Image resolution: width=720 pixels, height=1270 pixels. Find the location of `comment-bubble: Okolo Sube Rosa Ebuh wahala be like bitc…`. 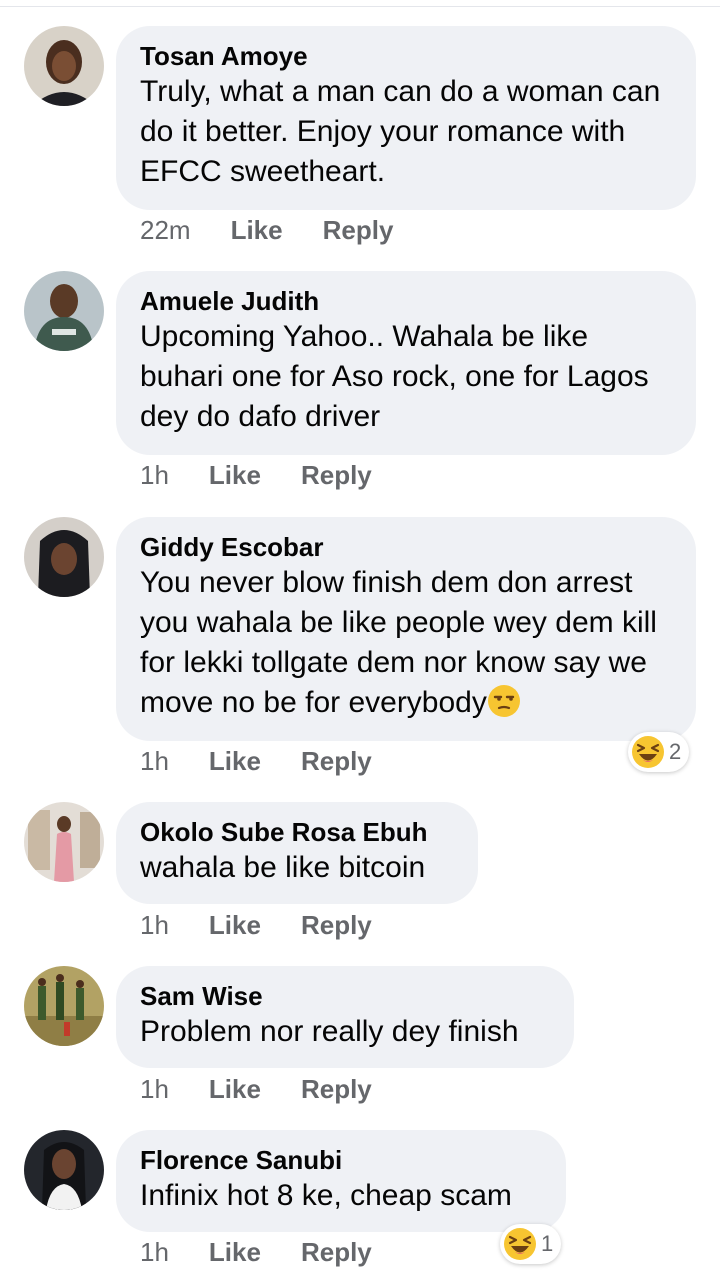

comment-bubble: Okolo Sube Rosa Ebuh wahala be like bitc… is located at coordinates (297, 853).